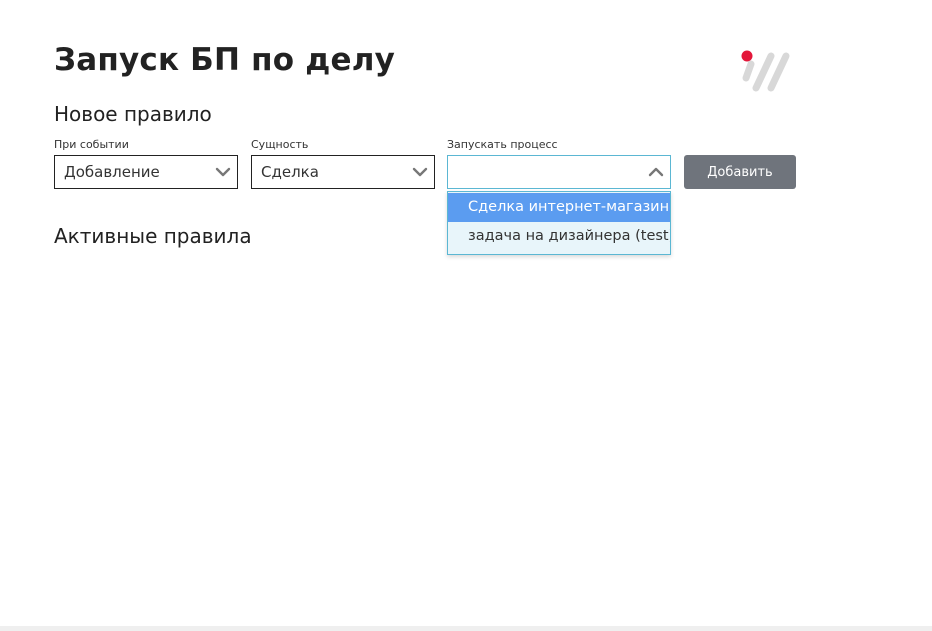 The image size is (932, 631). Describe the element at coordinates (559, 172) in the screenshot. I see `process-select` at that location.